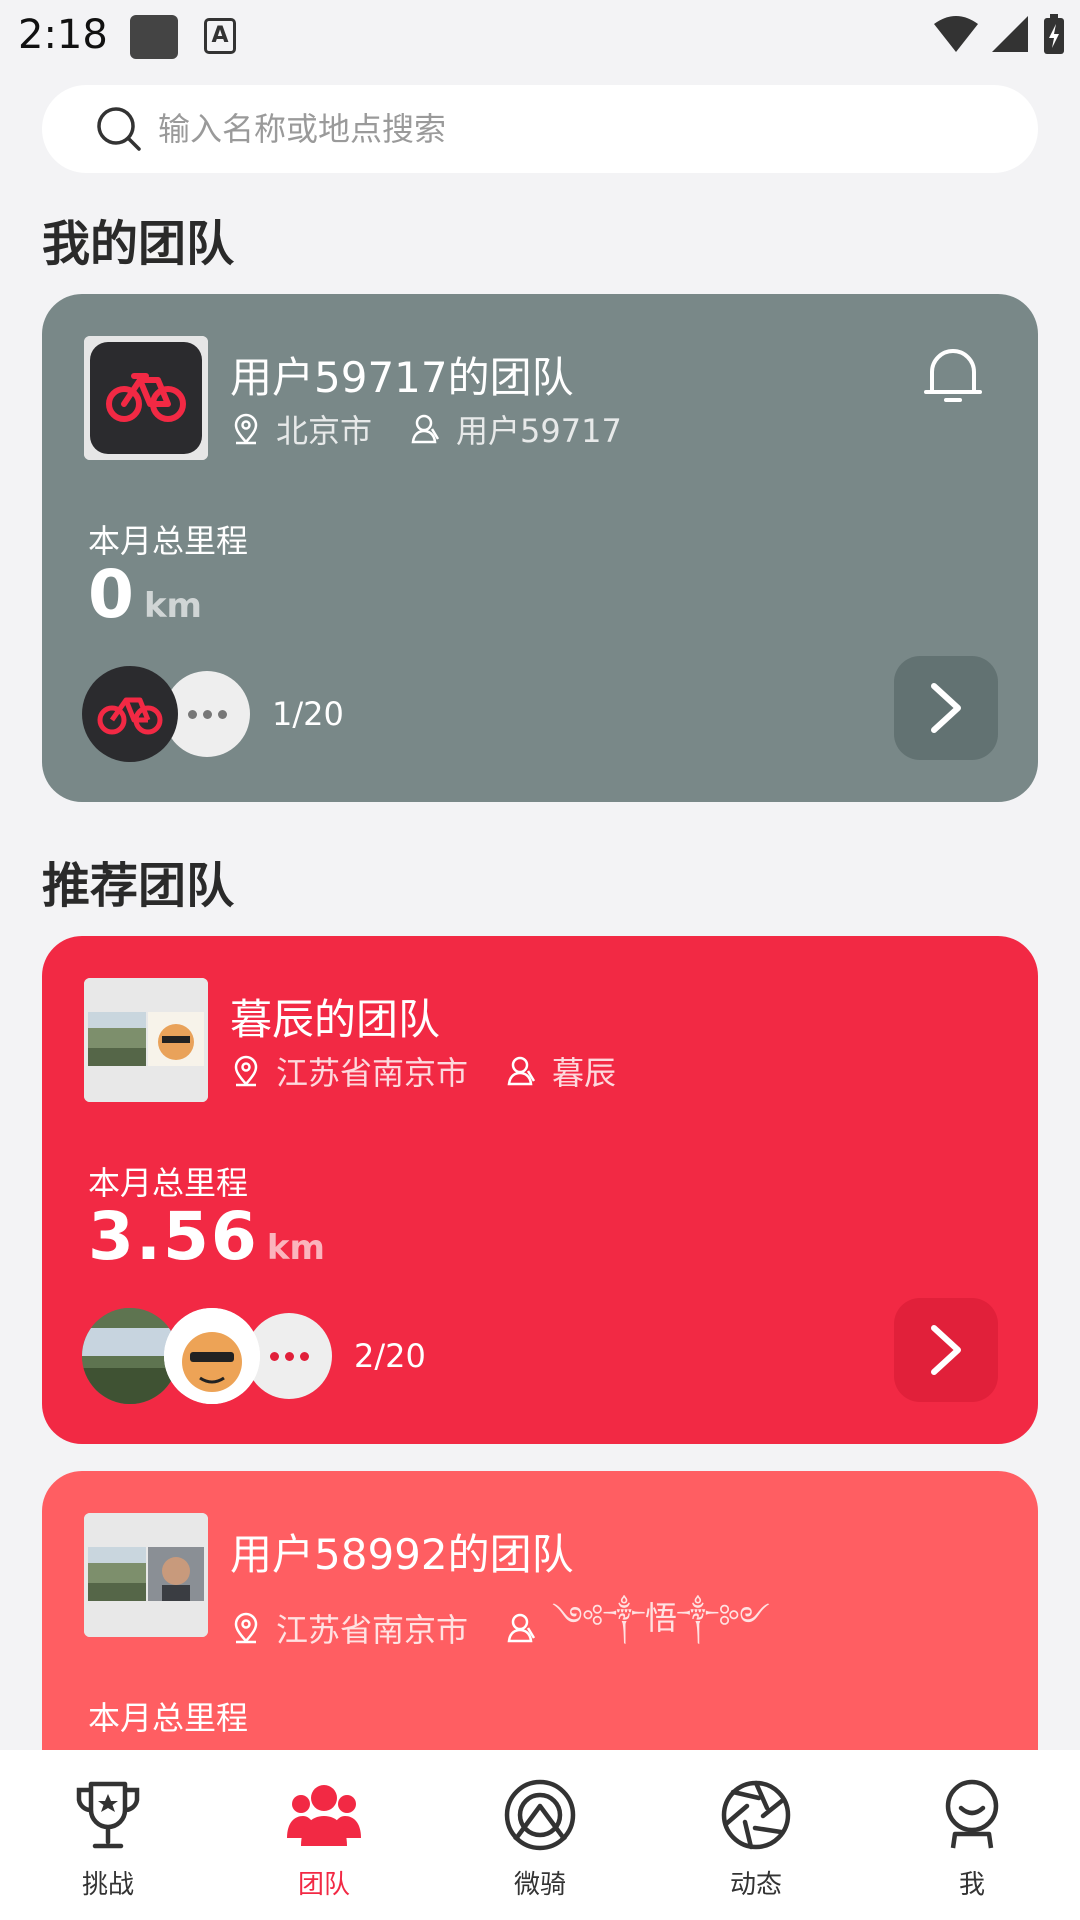 This screenshot has width=1080, height=1920. What do you see at coordinates (972, 1814) in the screenshot?
I see `profile-icon` at bounding box center [972, 1814].